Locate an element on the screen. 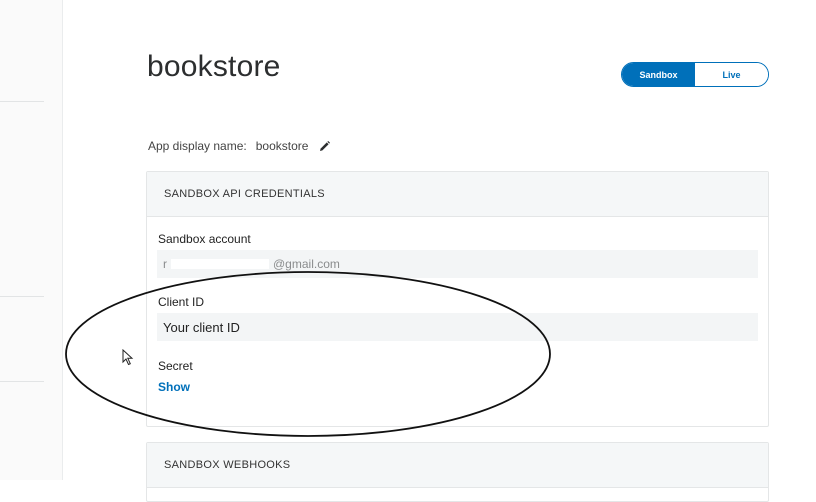 This screenshot has height=502, width=816. environment-toggle: Sandbox Live is located at coordinates (695, 74).